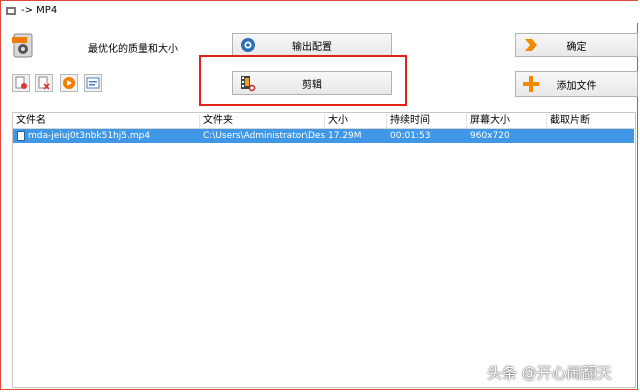  What do you see at coordinates (356, 121) in the screenshot?
I see `column-header-size: 大小` at bounding box center [356, 121].